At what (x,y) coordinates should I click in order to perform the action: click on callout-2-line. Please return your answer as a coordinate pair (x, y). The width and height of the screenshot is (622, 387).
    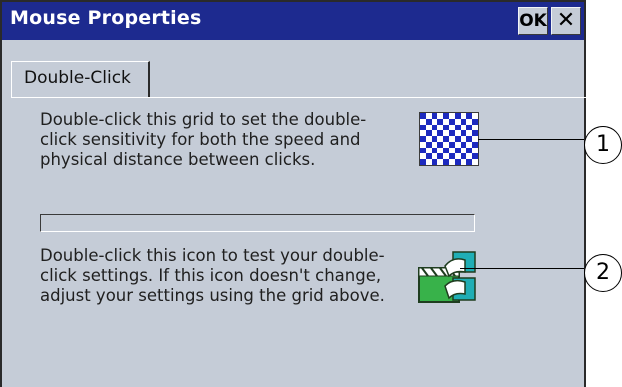
    Looking at the image, I should click on (522, 268).